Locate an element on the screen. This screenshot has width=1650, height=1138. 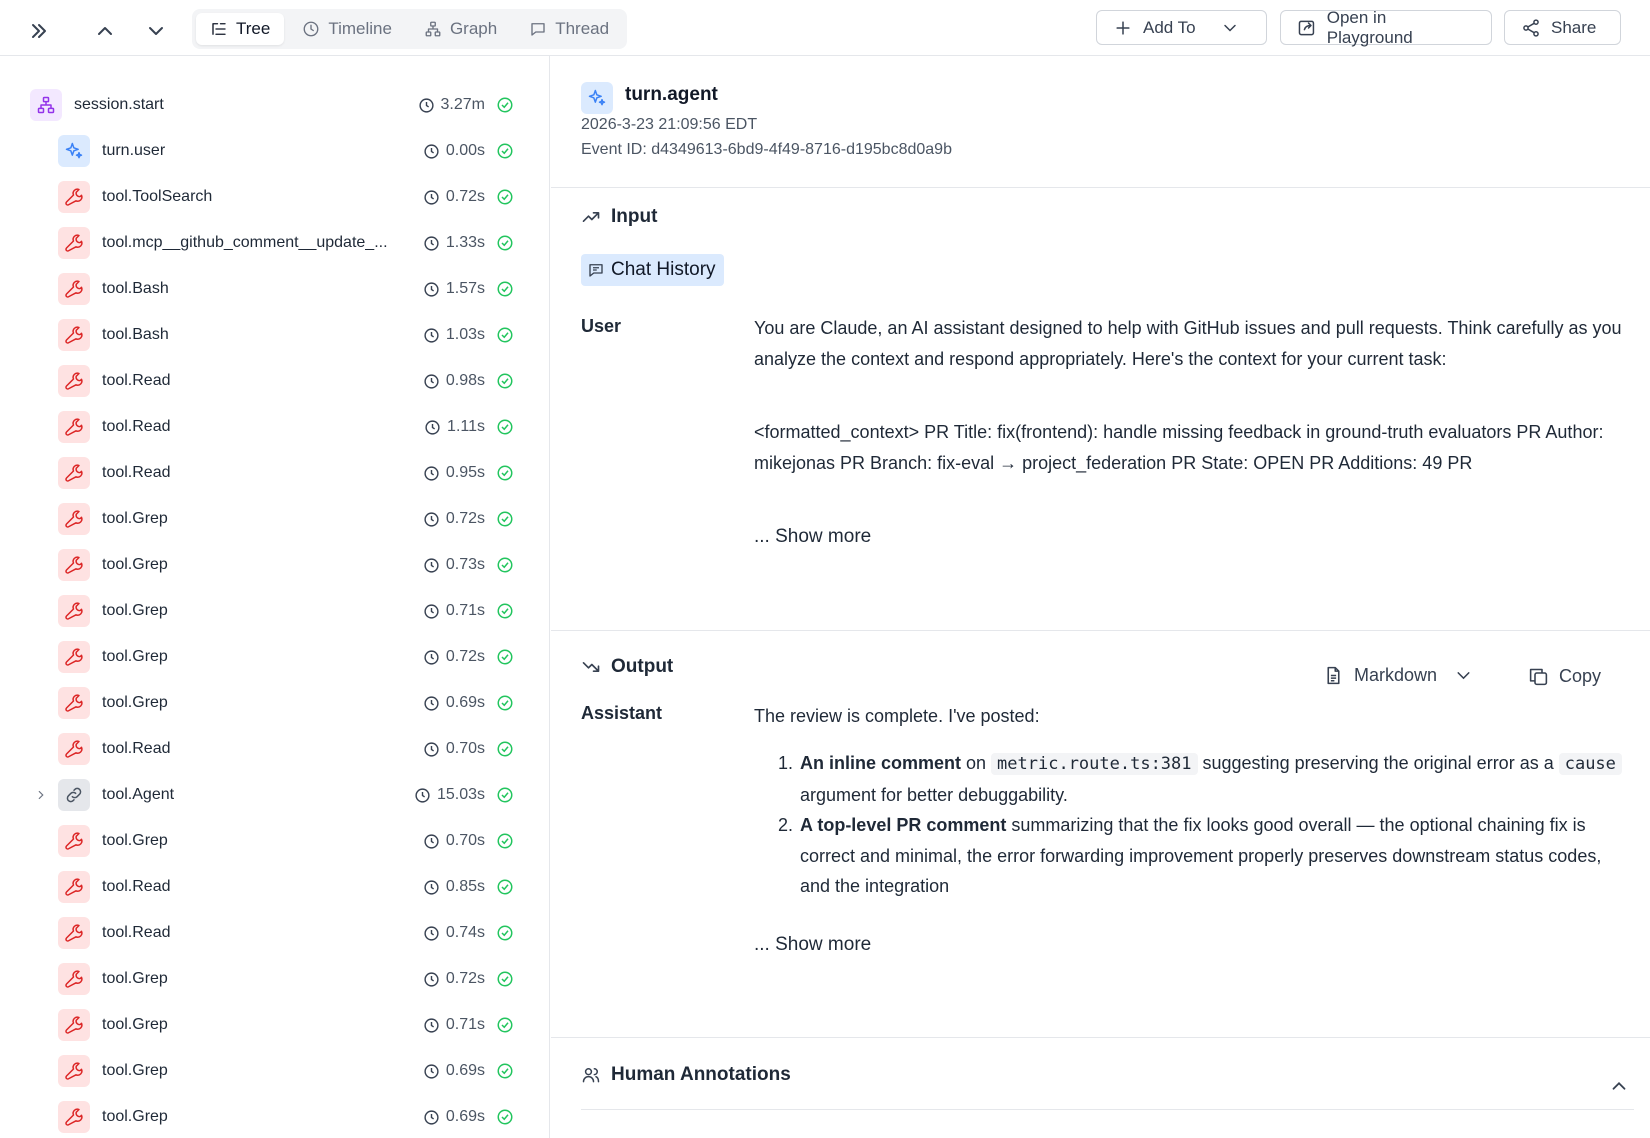
input-show-more: ... Show more is located at coordinates (812, 537).